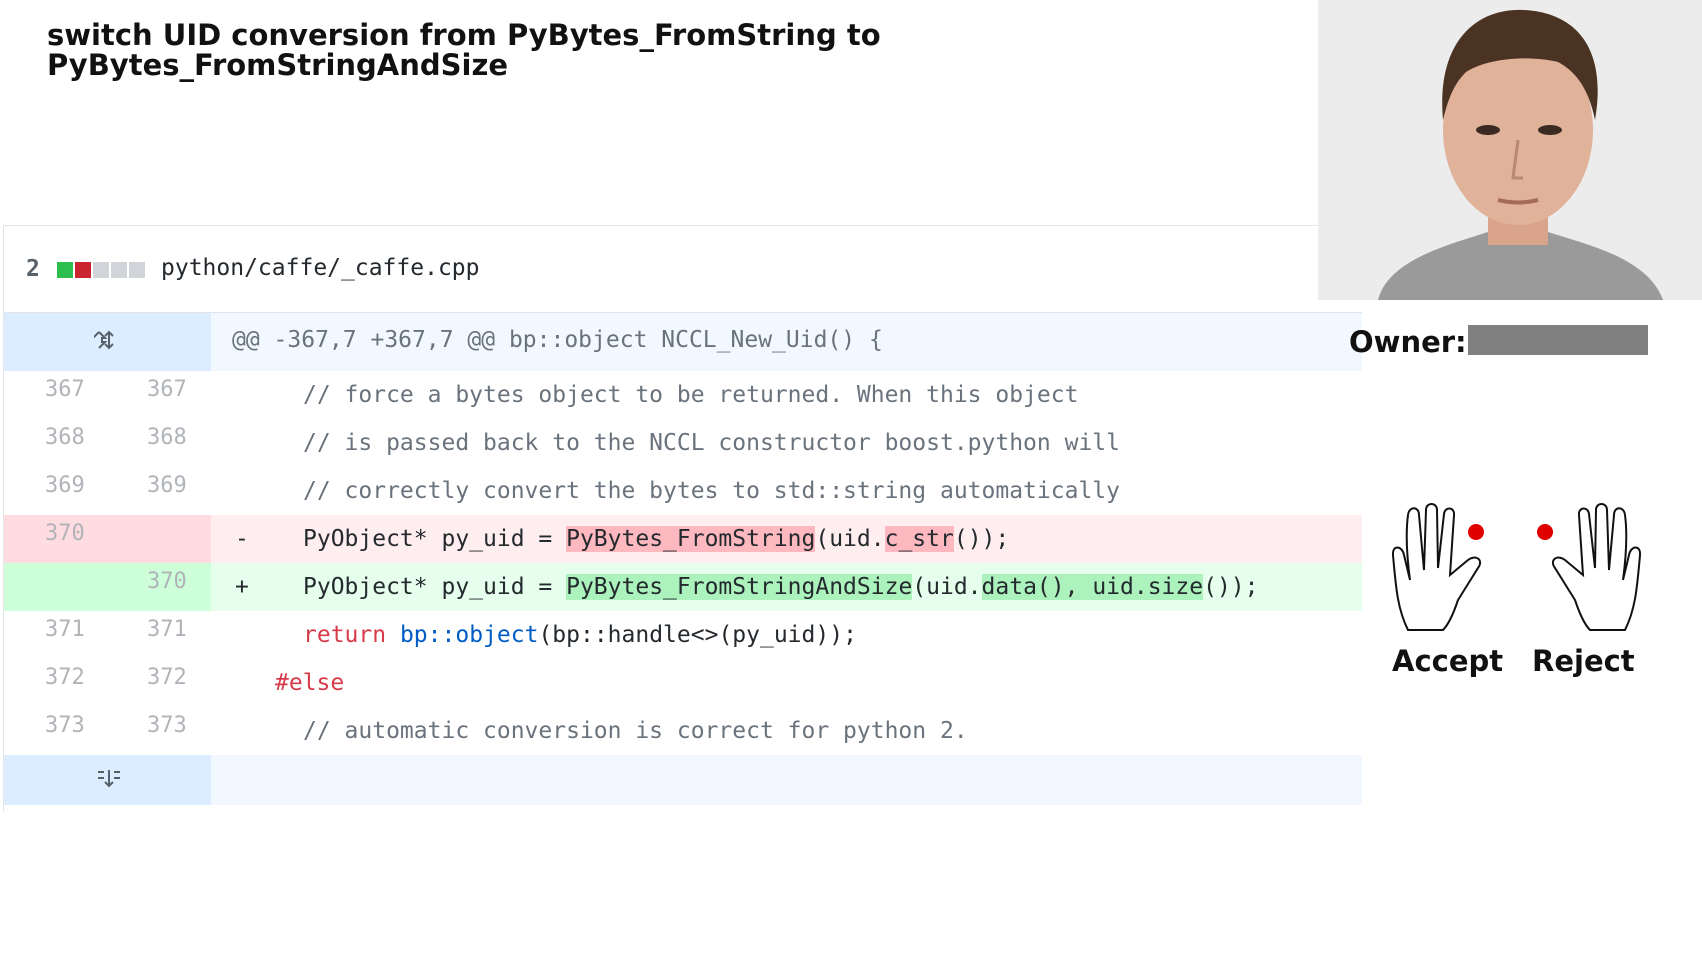 The height and width of the screenshot is (957, 1702). What do you see at coordinates (83, 270) in the screenshot?
I see `diffstat-del-block` at bounding box center [83, 270].